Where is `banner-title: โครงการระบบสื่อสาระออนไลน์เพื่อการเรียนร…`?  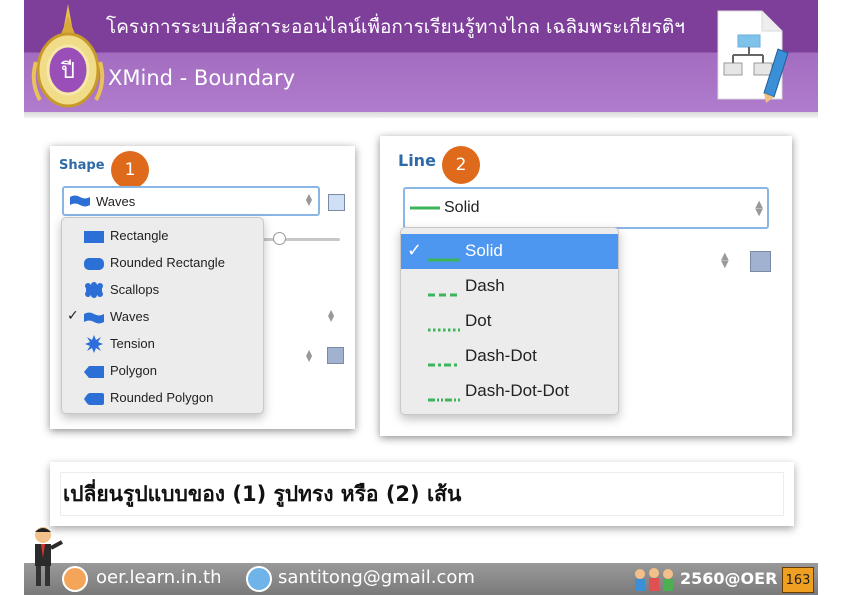
banner-title: โครงการระบบสื่อสาระออนไลน์เพื่อการเรียนร… is located at coordinates (395, 27).